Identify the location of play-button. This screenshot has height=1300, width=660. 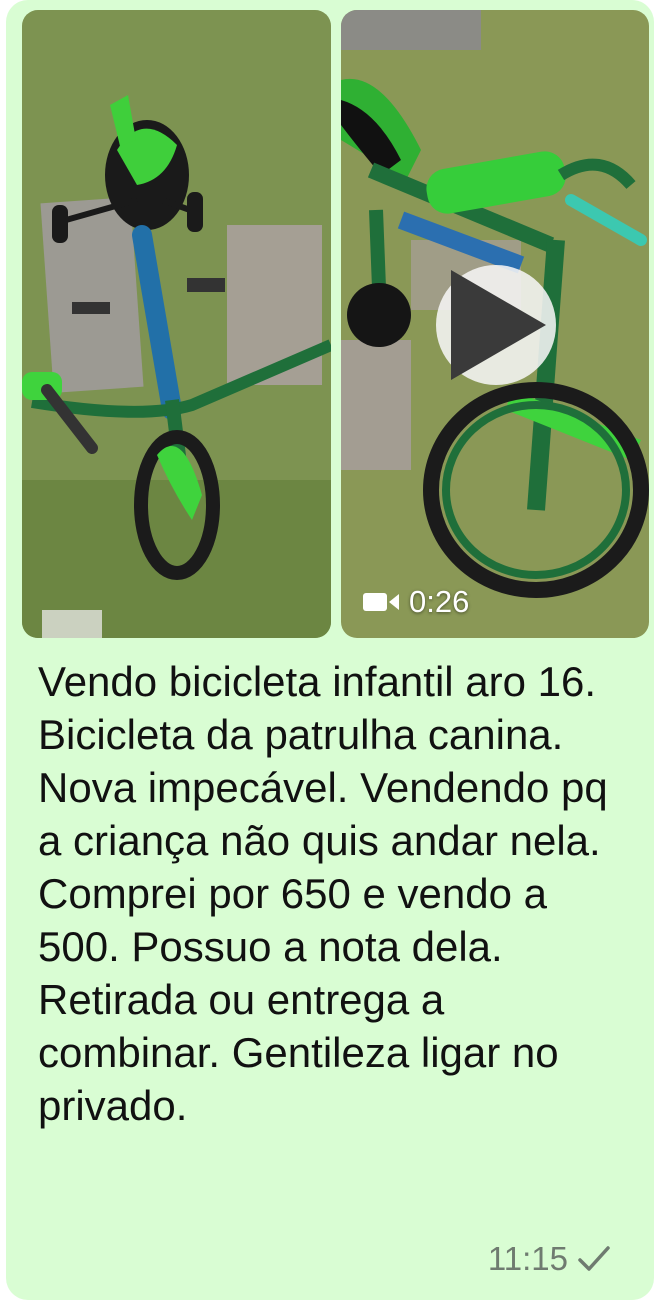
(496, 325).